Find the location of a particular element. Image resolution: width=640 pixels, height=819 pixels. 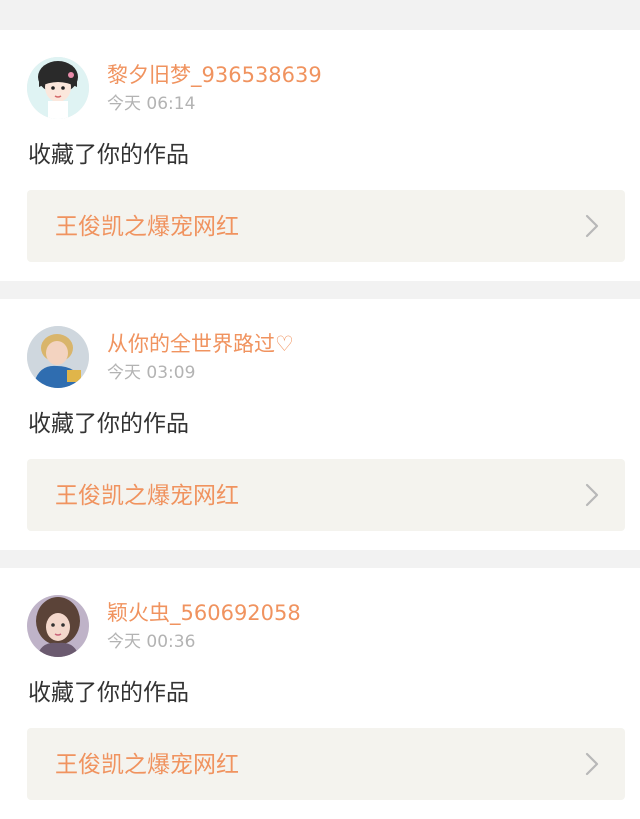

timestamp: 今天 03:09 is located at coordinates (151, 373).